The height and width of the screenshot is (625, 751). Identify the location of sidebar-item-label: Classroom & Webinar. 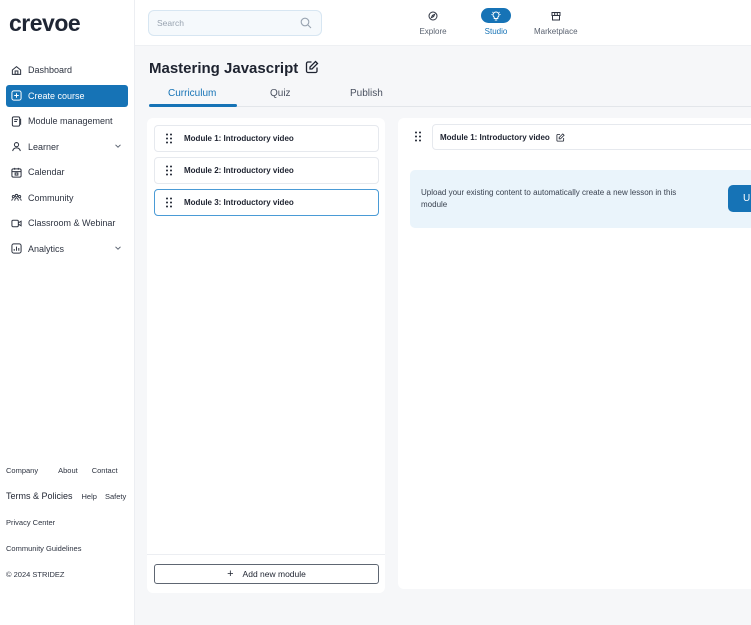
(72, 223).